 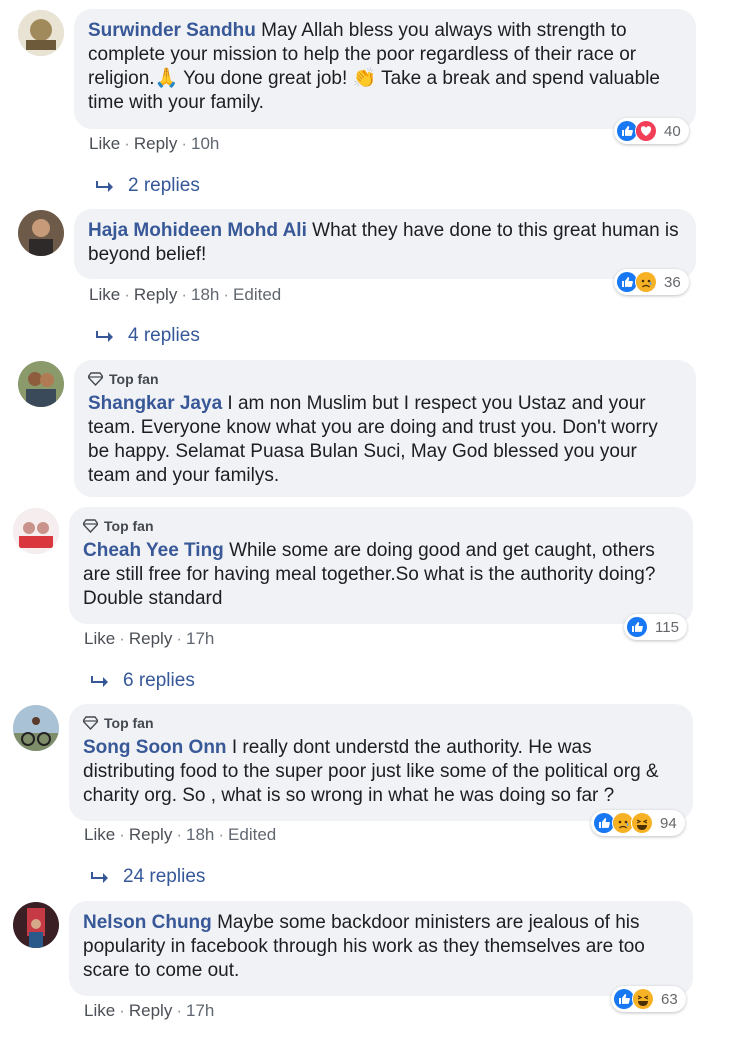 What do you see at coordinates (205, 143) in the screenshot?
I see `comment-time: 10h` at bounding box center [205, 143].